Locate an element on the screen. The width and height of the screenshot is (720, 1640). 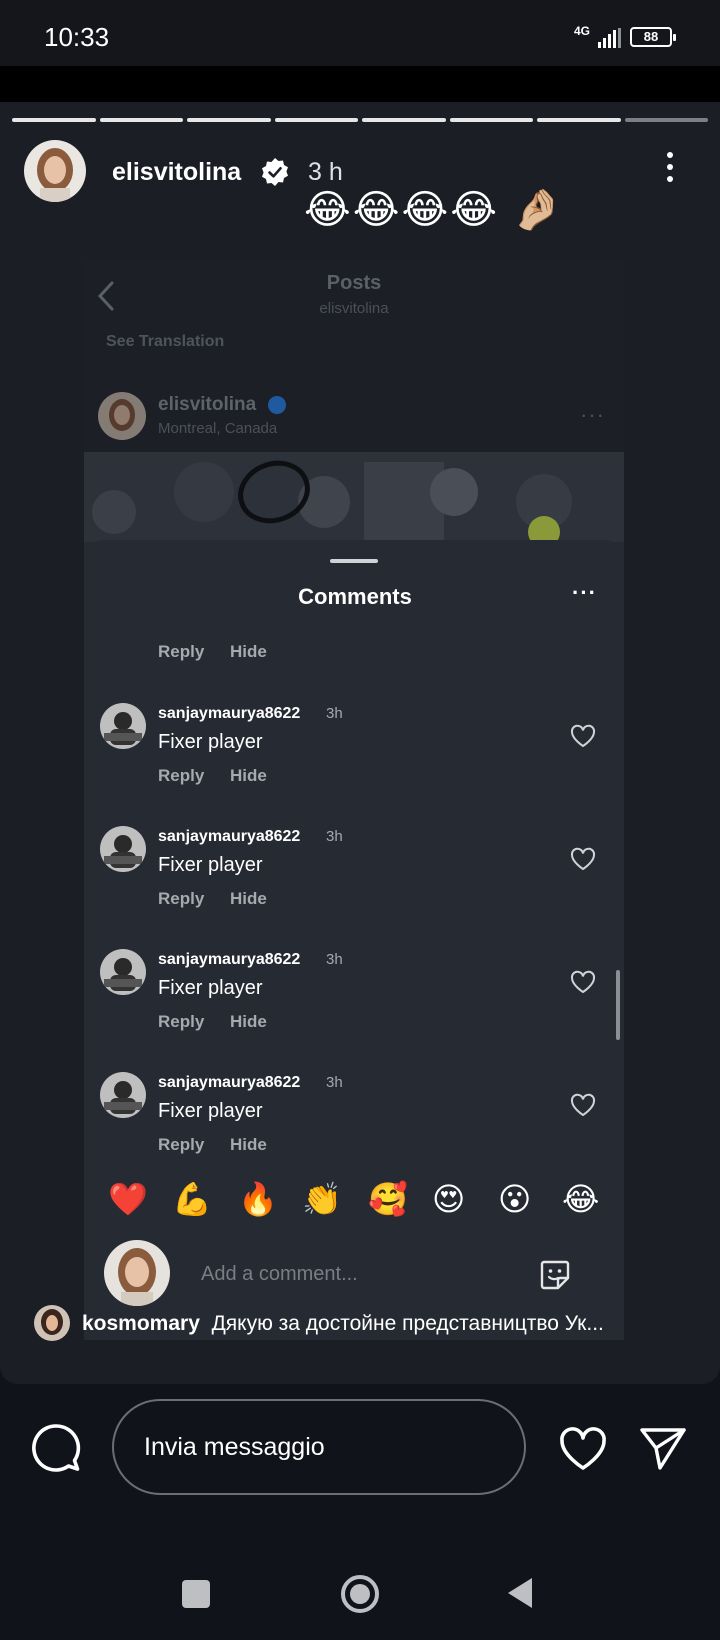
chevron-left-icon is located at coordinates (105, 296).